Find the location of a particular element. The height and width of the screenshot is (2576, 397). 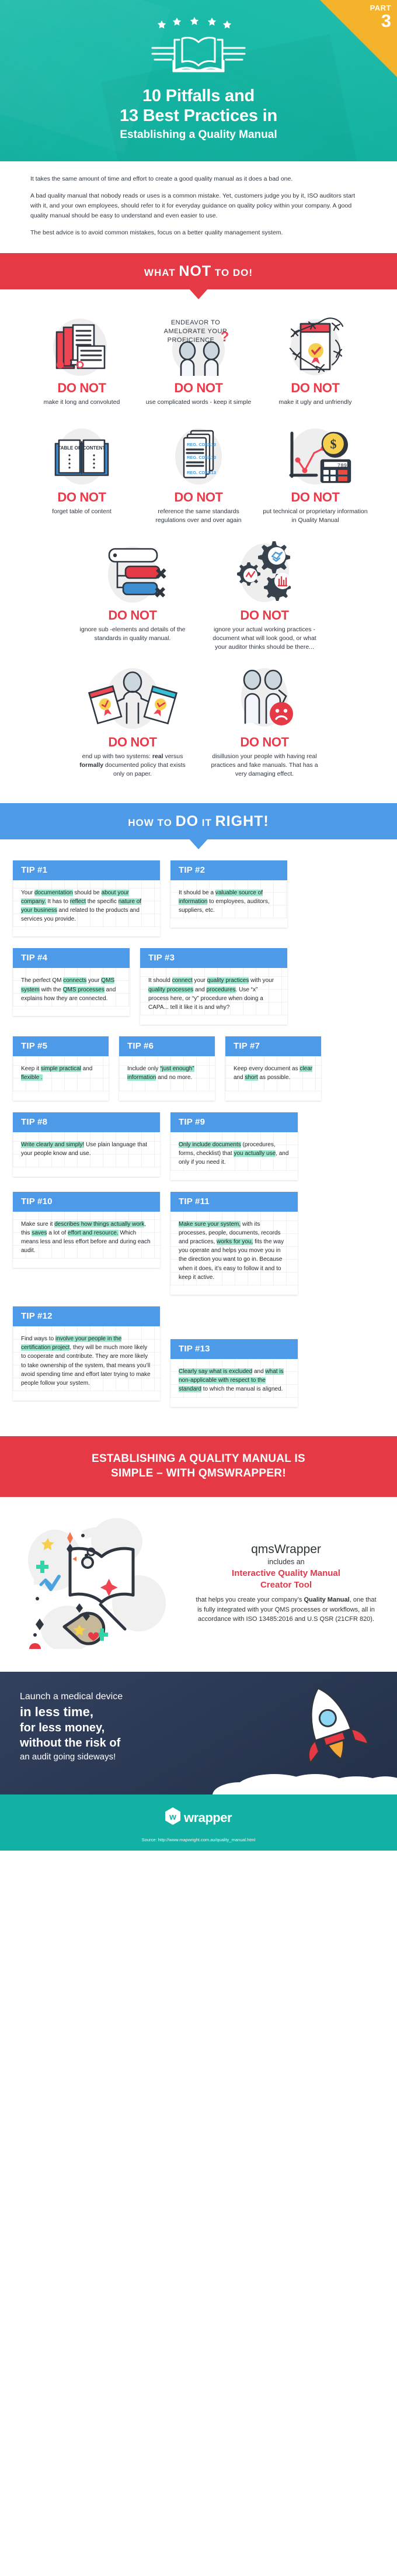

banner-post: TO DO! is located at coordinates (232, 273).